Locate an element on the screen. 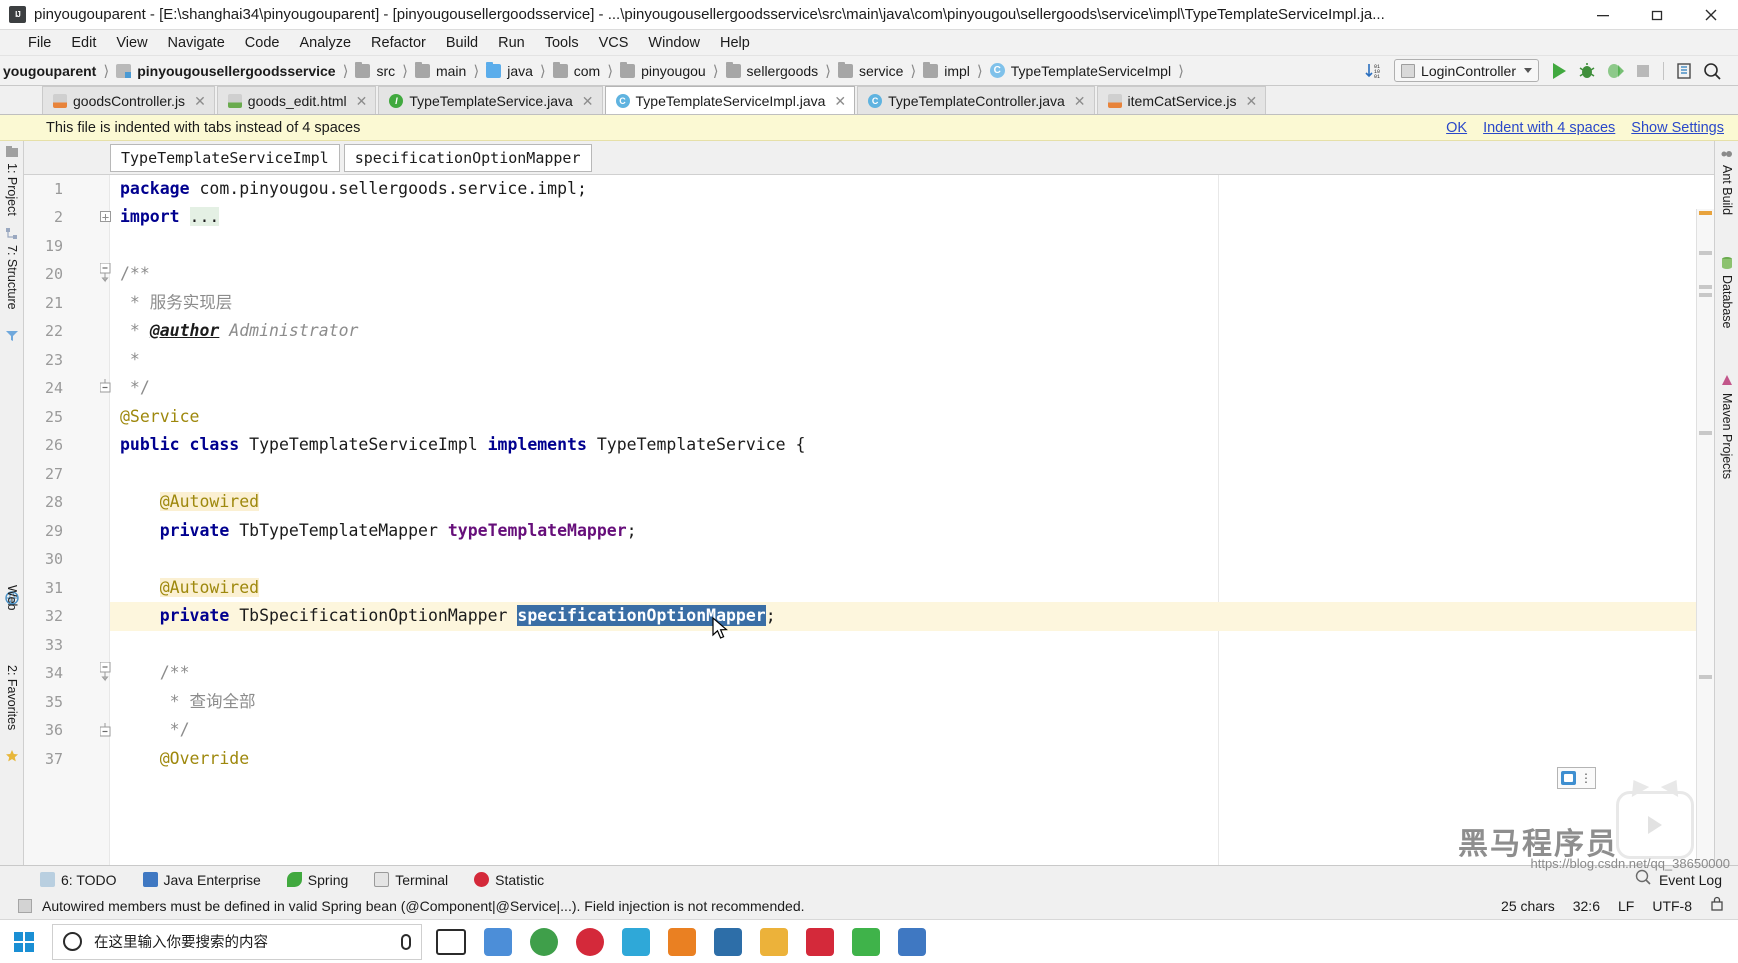 This screenshot has width=1738, height=963. menu-navigate: Navigate is located at coordinates (196, 43).